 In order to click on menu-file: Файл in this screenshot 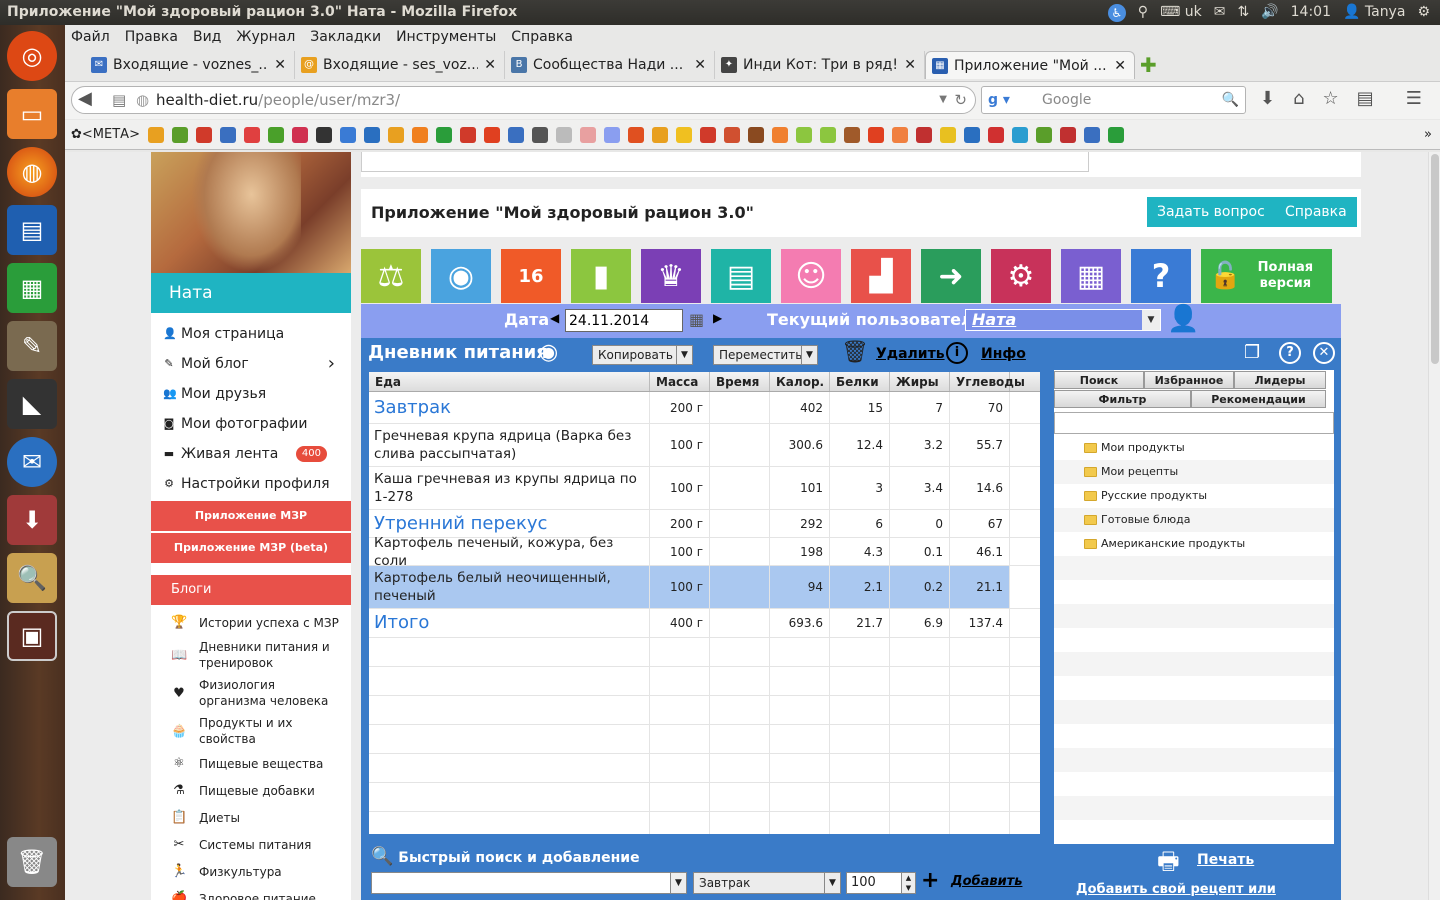, I will do `click(94, 37)`.